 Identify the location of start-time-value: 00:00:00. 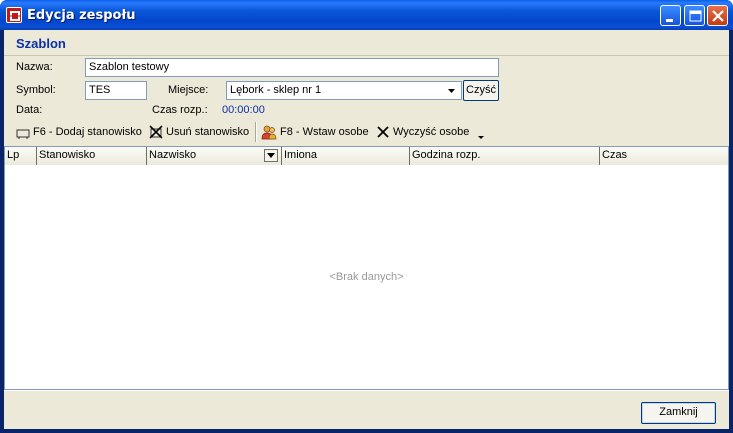
(243, 110).